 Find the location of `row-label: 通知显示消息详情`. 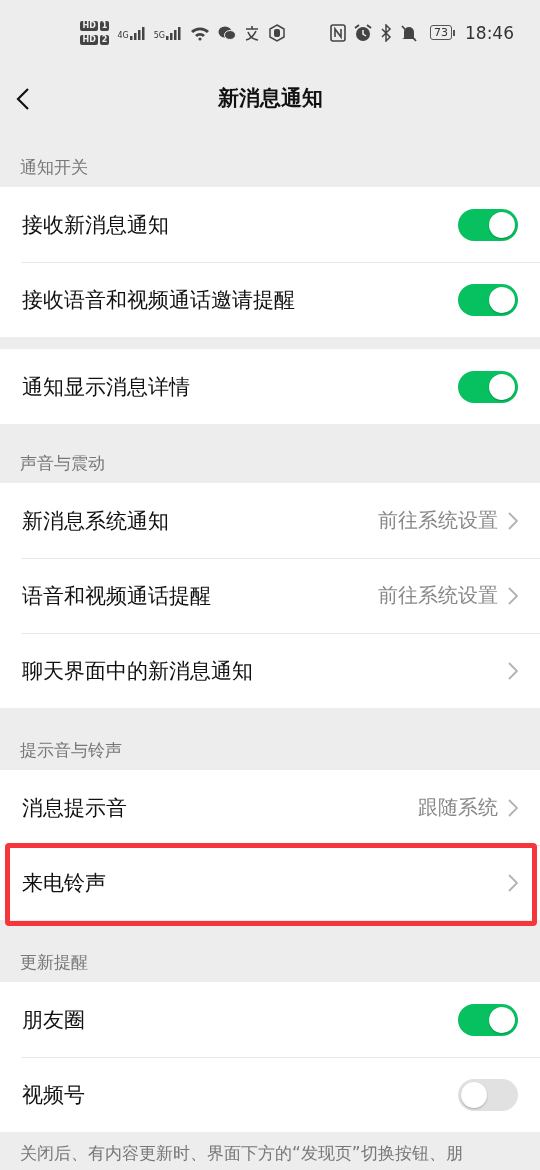

row-label: 通知显示消息详情 is located at coordinates (106, 387).